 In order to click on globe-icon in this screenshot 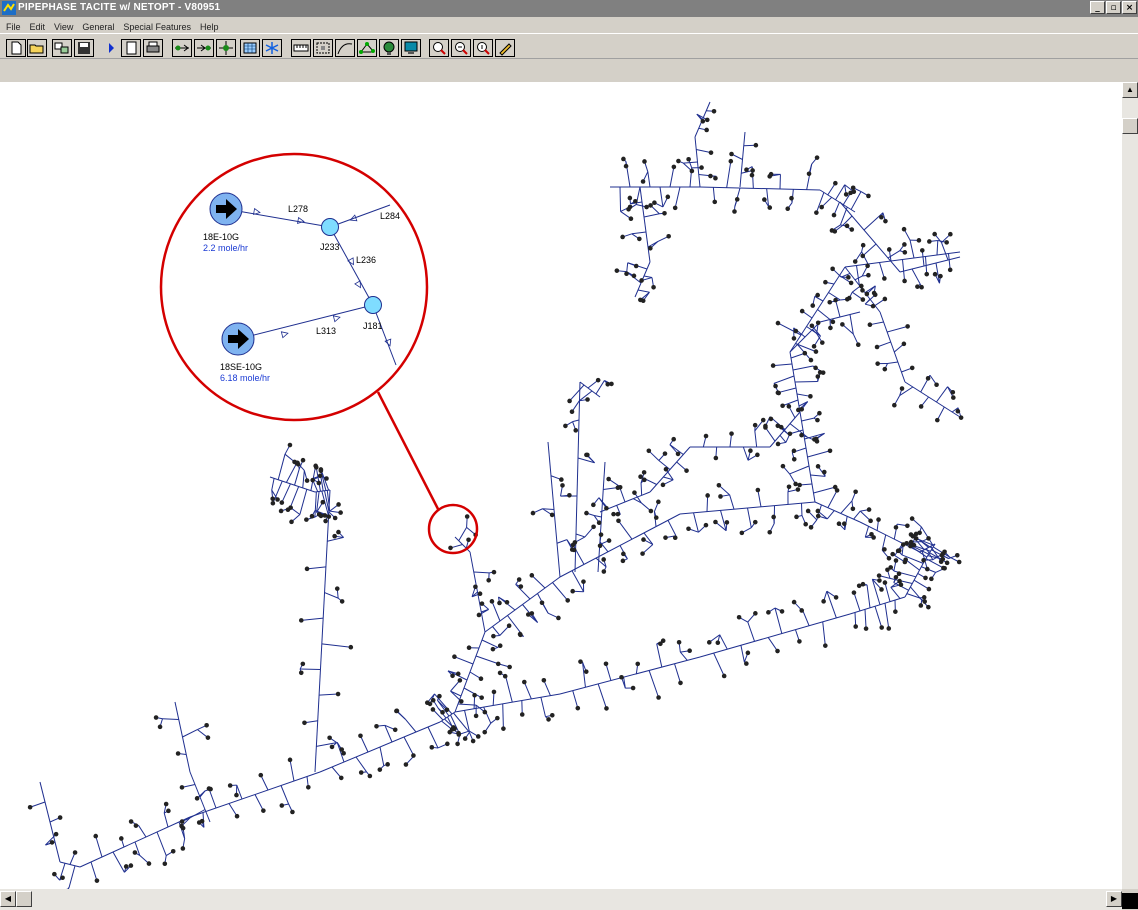, I will do `click(389, 48)`.